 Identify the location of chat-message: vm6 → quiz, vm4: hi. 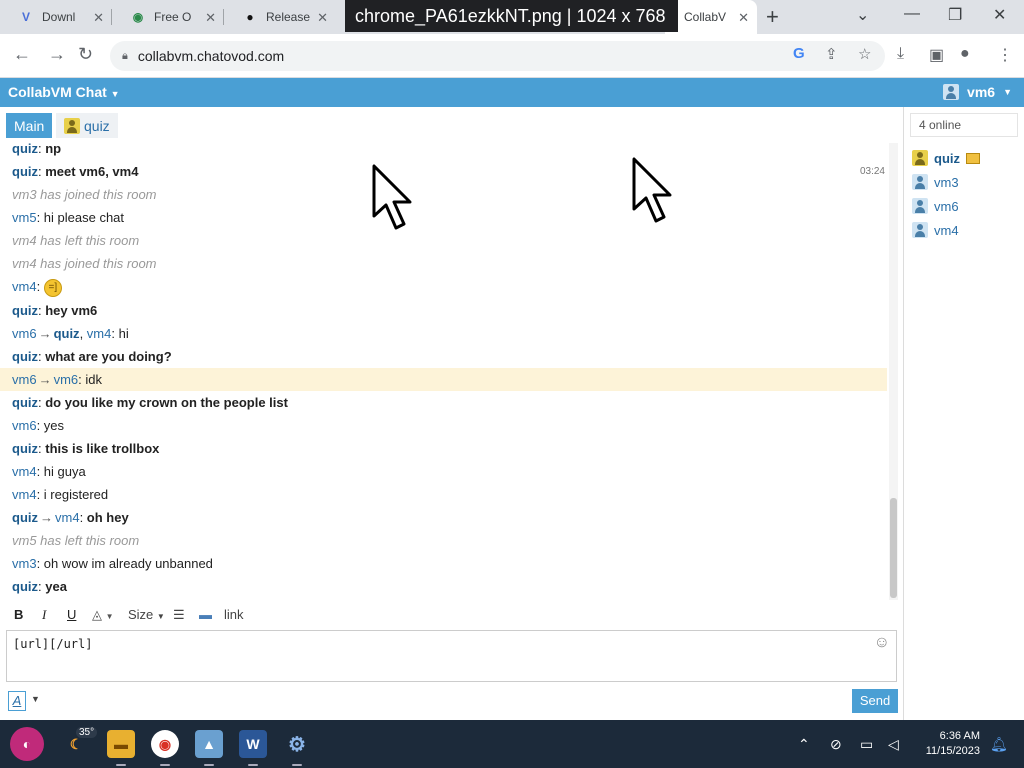
(443, 333).